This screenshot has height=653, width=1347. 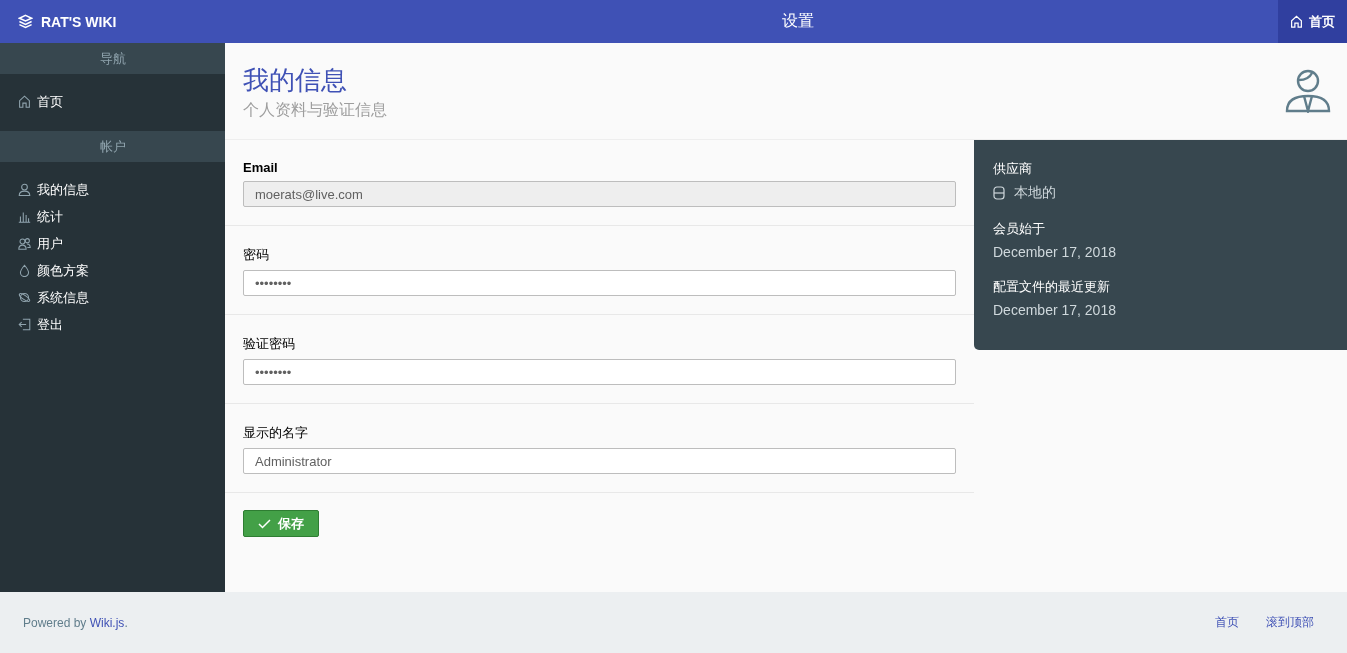 I want to click on logout-icon, so click(x=24, y=324).